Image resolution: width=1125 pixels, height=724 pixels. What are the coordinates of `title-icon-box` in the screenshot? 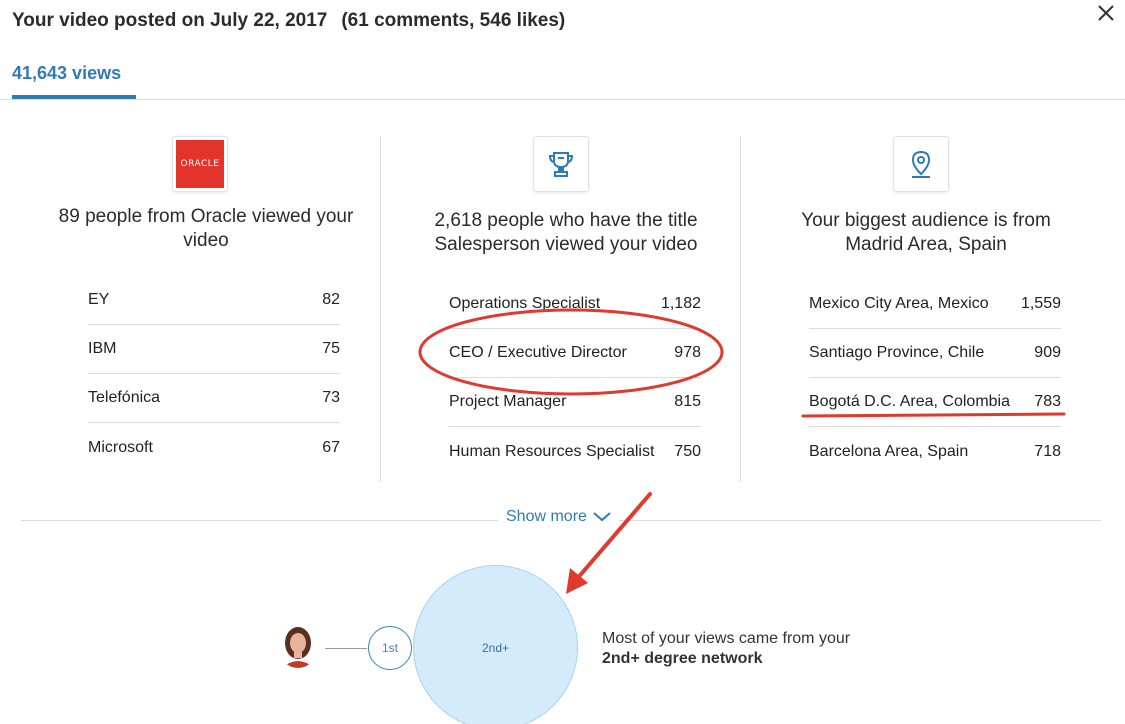 It's located at (561, 164).